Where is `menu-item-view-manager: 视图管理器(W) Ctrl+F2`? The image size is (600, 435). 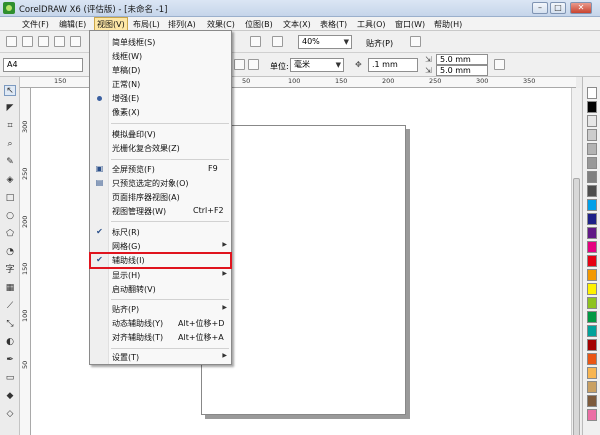
menu-item-view-manager: 视图管理器(W) Ctrl+F2 is located at coordinates (160, 211).